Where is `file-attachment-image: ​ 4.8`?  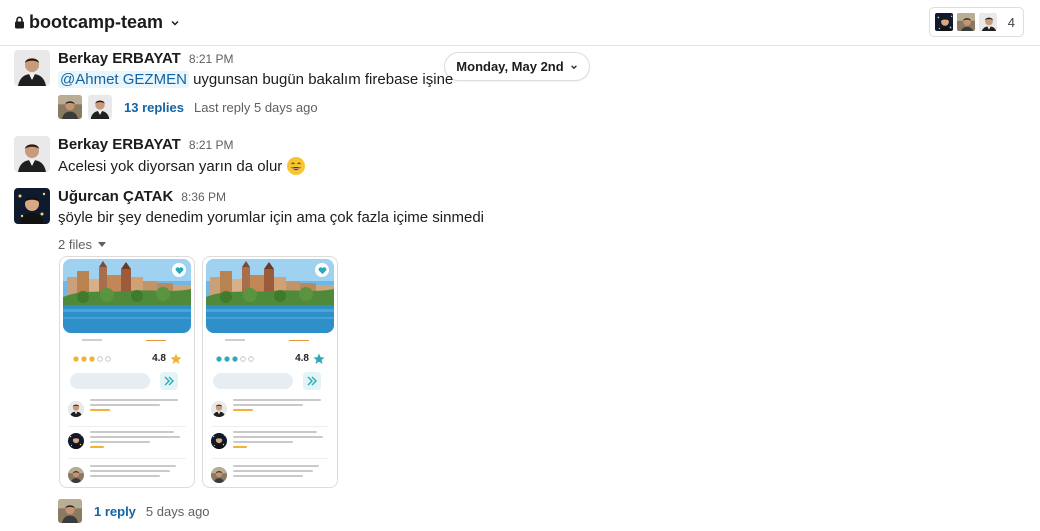 file-attachment-image: ​ 4.8 is located at coordinates (127, 372).